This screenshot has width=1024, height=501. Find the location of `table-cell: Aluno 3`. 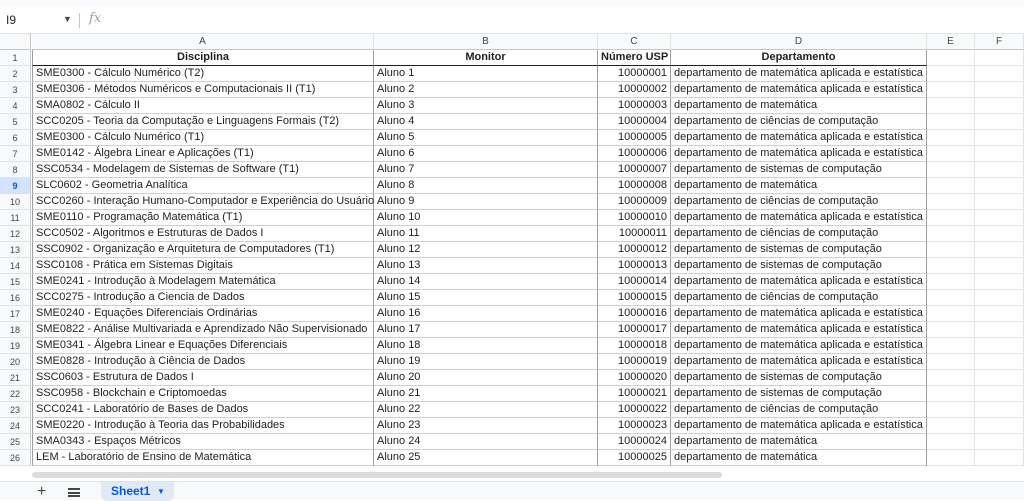

table-cell: Aluno 3 is located at coordinates (486, 106).